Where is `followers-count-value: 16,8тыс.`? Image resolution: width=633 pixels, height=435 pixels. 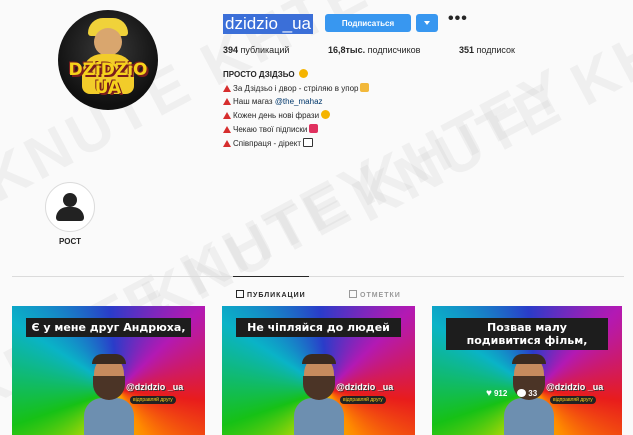
followers-count-value: 16,8тыс. is located at coordinates (347, 50).